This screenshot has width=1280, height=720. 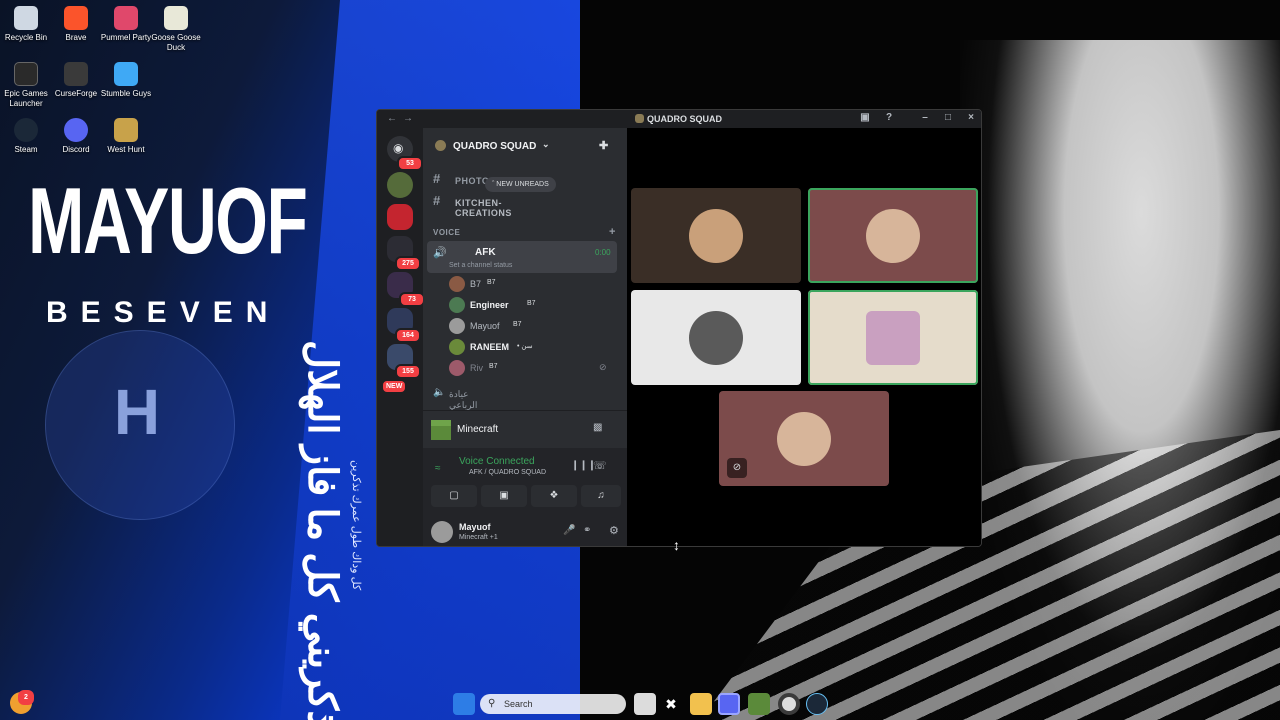 I want to click on server-unread-badge: 73, so click(x=412, y=299).